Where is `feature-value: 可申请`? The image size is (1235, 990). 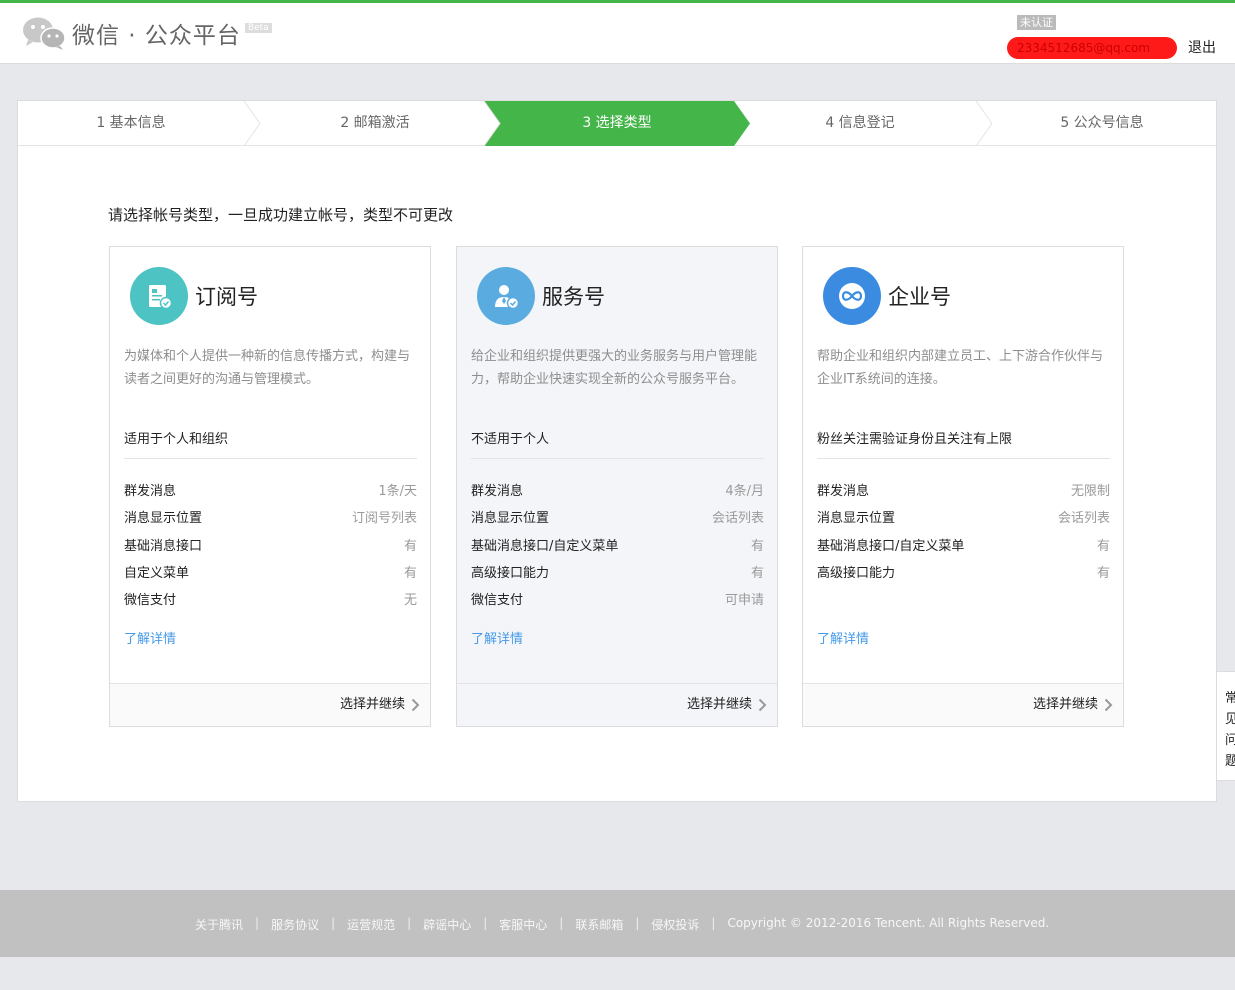 feature-value: 可申请 is located at coordinates (744, 601).